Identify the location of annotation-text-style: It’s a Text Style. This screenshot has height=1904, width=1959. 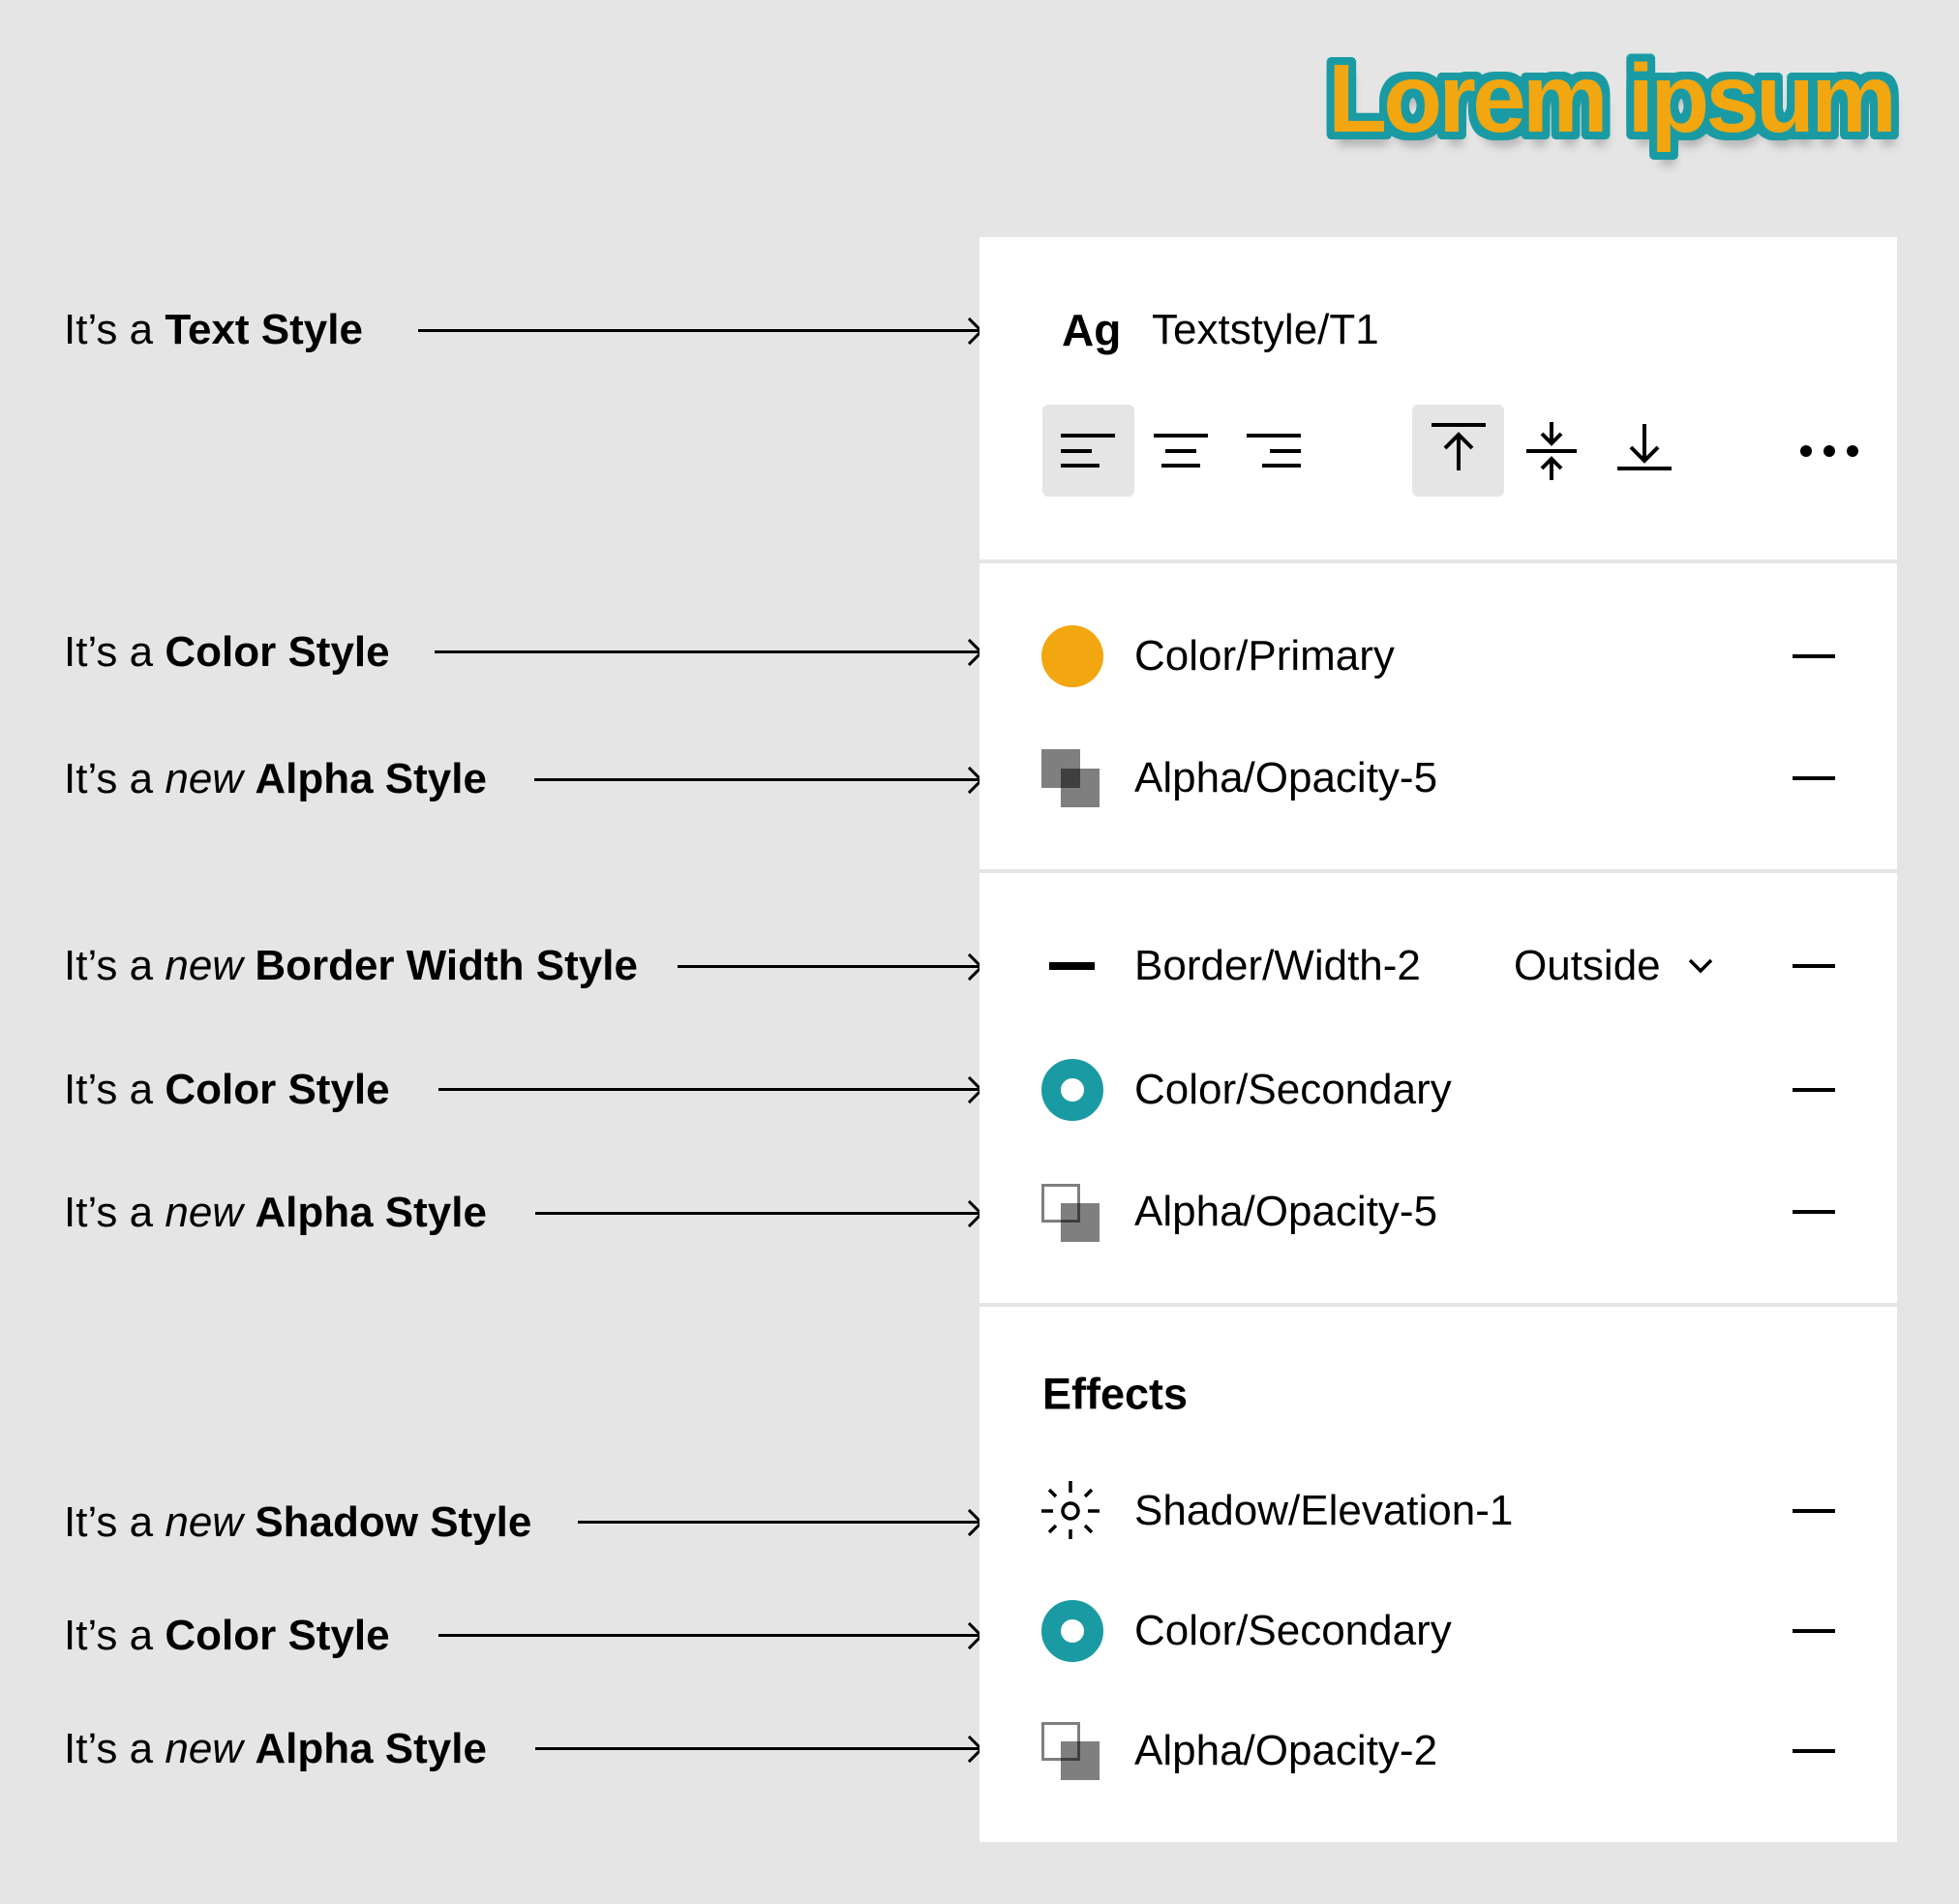
(213, 330).